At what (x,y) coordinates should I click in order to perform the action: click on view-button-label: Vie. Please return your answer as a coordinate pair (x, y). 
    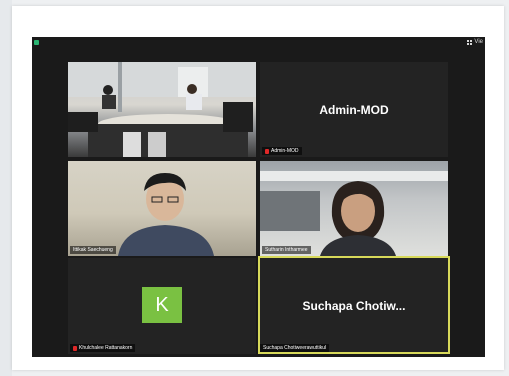
    Looking at the image, I should click on (478, 42).